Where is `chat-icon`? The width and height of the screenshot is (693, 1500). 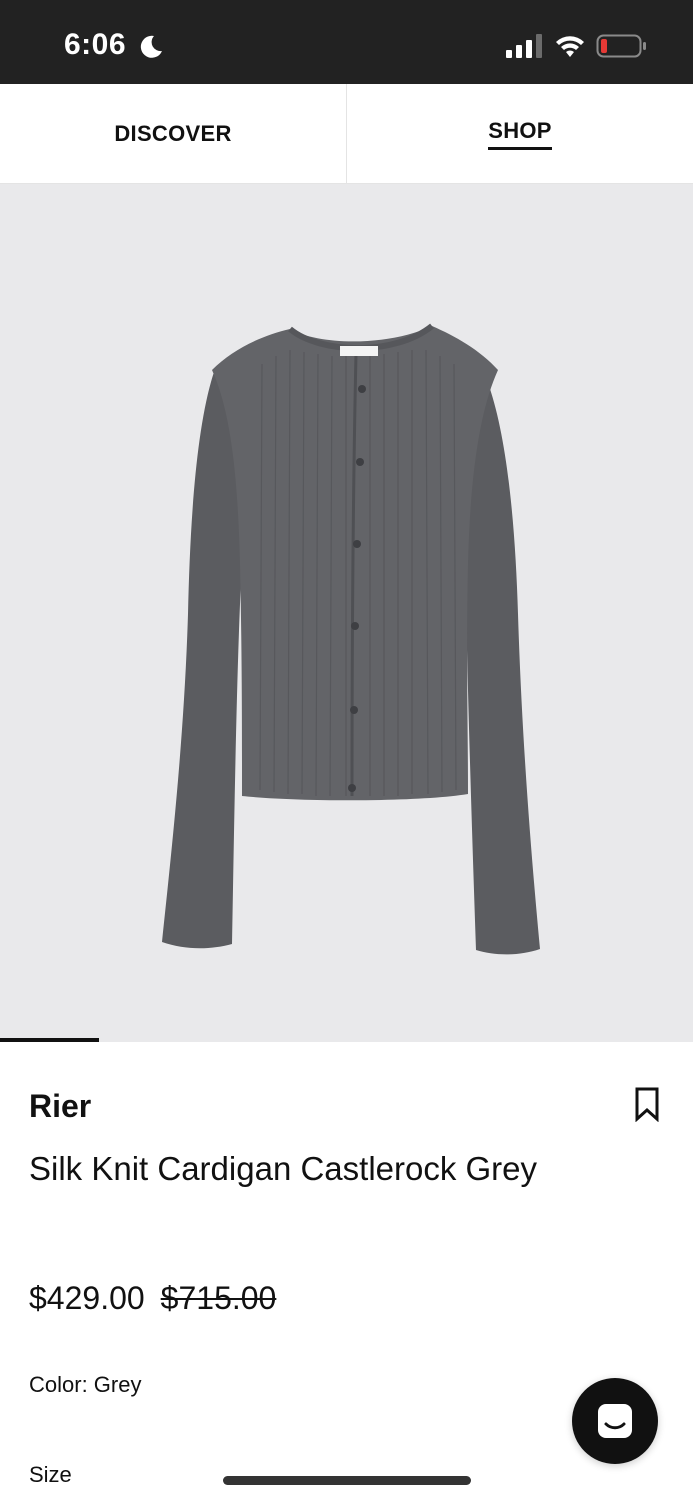 chat-icon is located at coordinates (615, 1421).